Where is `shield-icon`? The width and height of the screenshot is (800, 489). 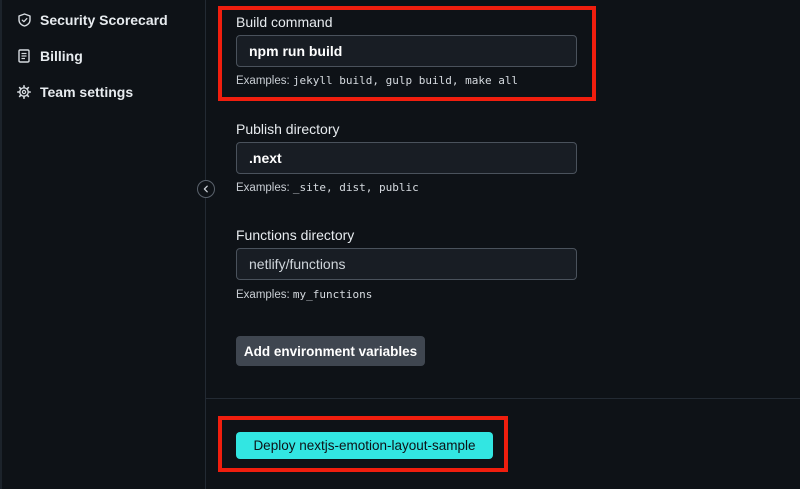 shield-icon is located at coordinates (24, 20).